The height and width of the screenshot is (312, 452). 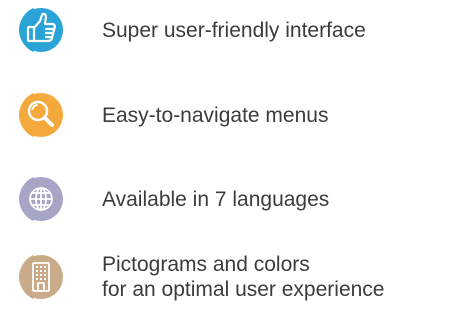 I want to click on feature-label-line-1: Pictograms and colors, so click(x=206, y=264).